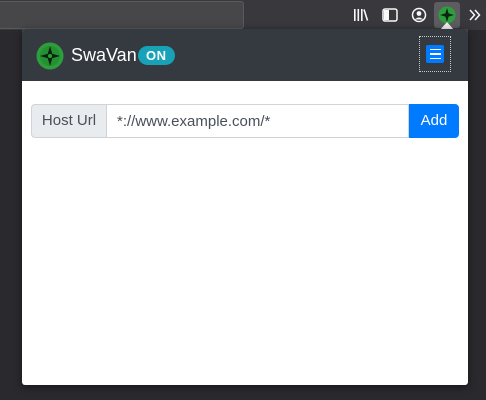  Describe the element at coordinates (475, 15) in the screenshot. I see `overflow-chevron-icon` at that location.